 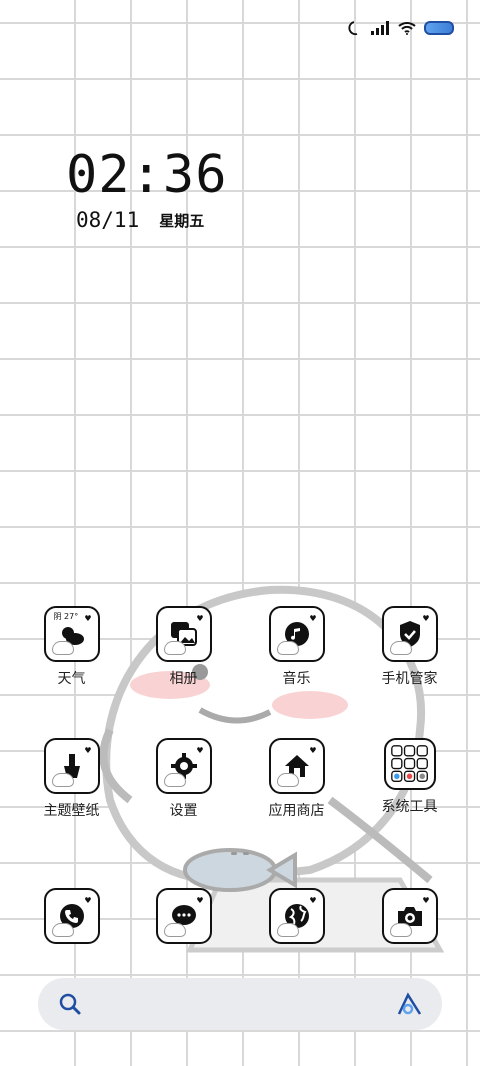 What do you see at coordinates (409, 807) in the screenshot?
I see `app-label: 系统工具` at bounding box center [409, 807].